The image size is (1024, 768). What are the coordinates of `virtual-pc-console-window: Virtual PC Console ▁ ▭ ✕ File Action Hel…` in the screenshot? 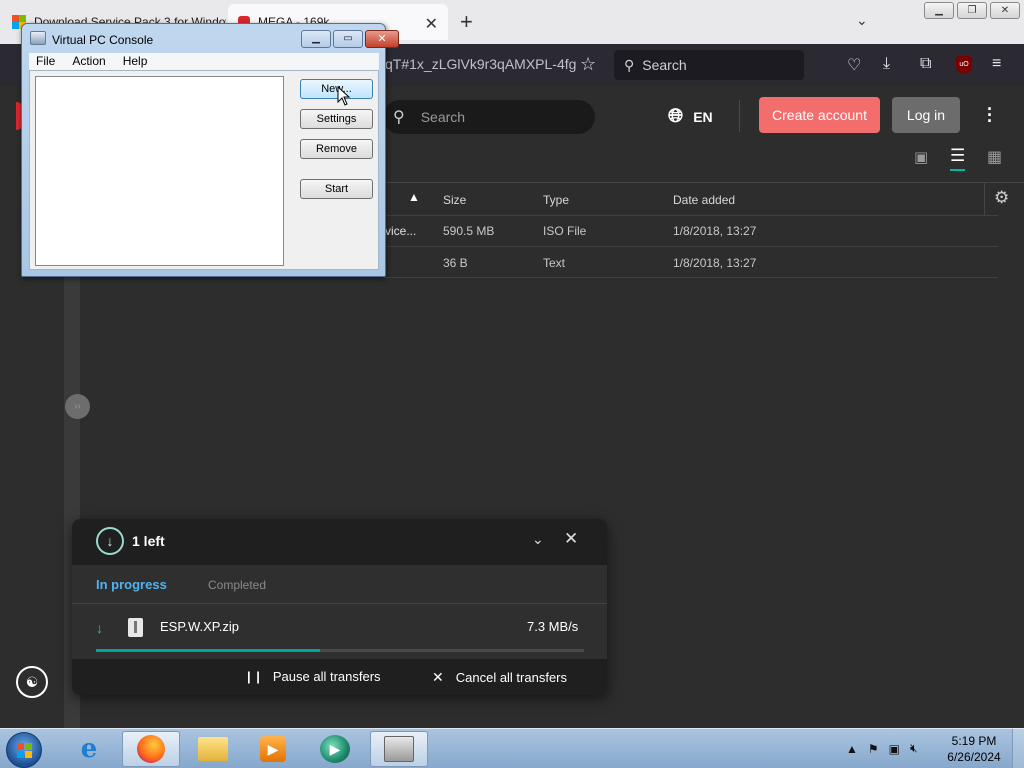 It's located at (210, 150).